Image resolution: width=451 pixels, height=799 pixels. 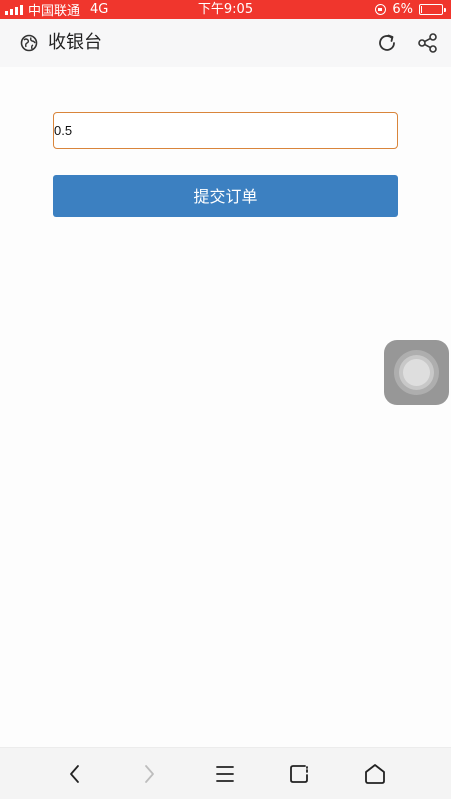 I want to click on status-bar-left: 中国联通 4G, so click(x=56, y=9).